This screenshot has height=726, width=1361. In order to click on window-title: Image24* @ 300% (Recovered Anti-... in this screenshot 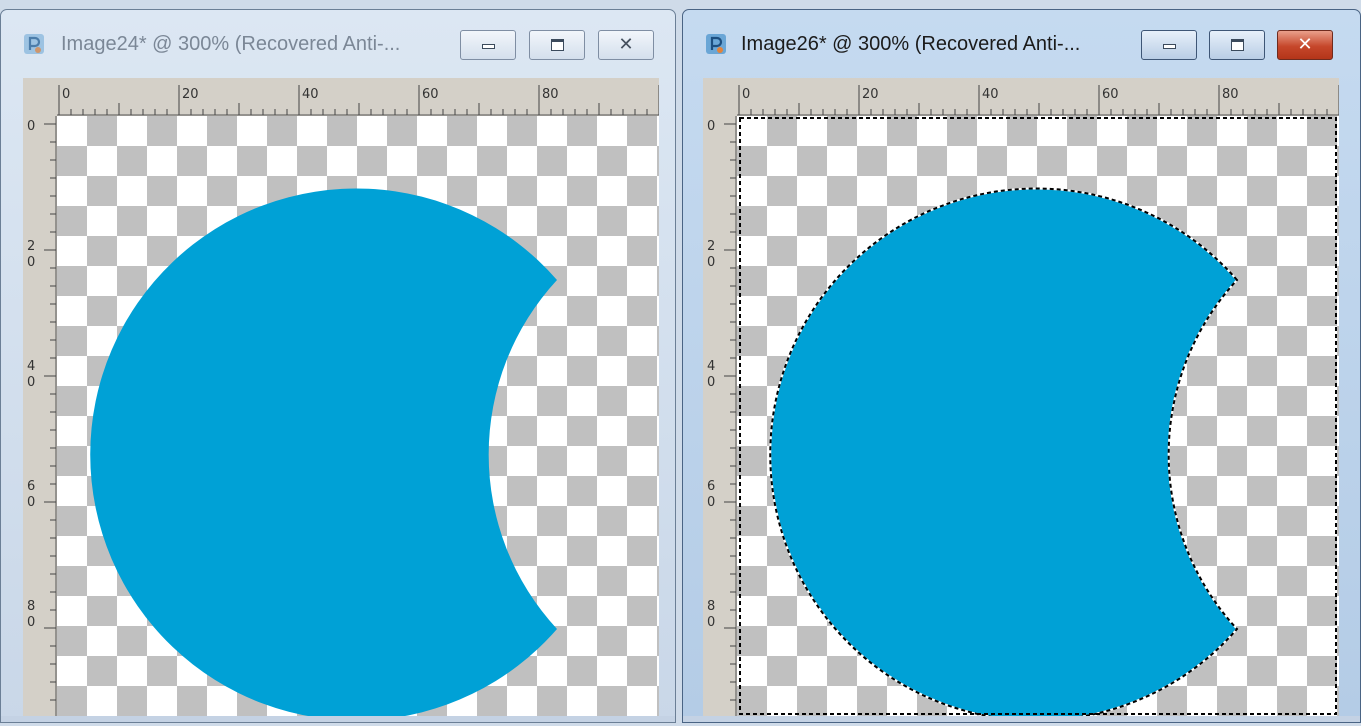, I will do `click(231, 44)`.